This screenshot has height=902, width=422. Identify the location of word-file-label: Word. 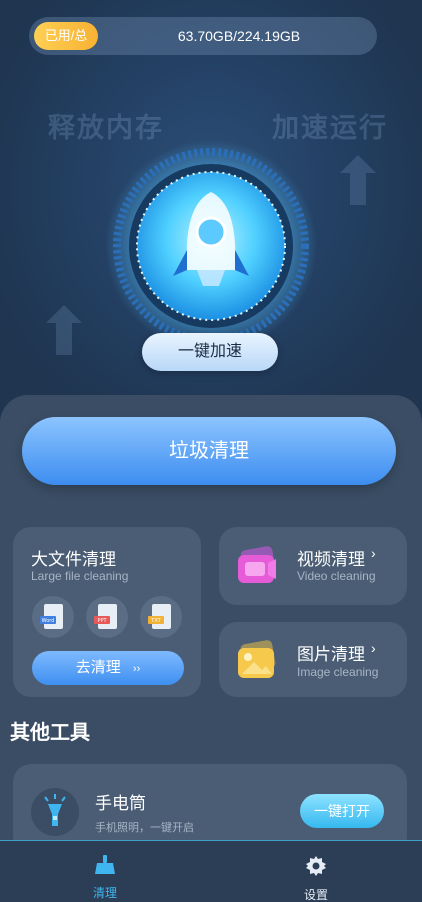
(48, 621).